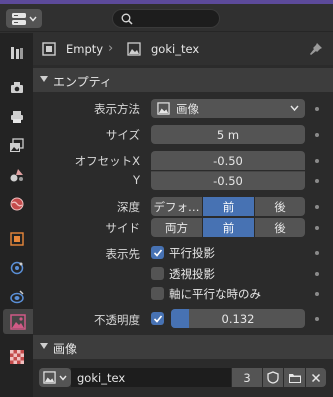  Describe the element at coordinates (215, 294) in the screenshot. I see `show-axis-aligned-label: 軸に平行な時のみ` at that location.